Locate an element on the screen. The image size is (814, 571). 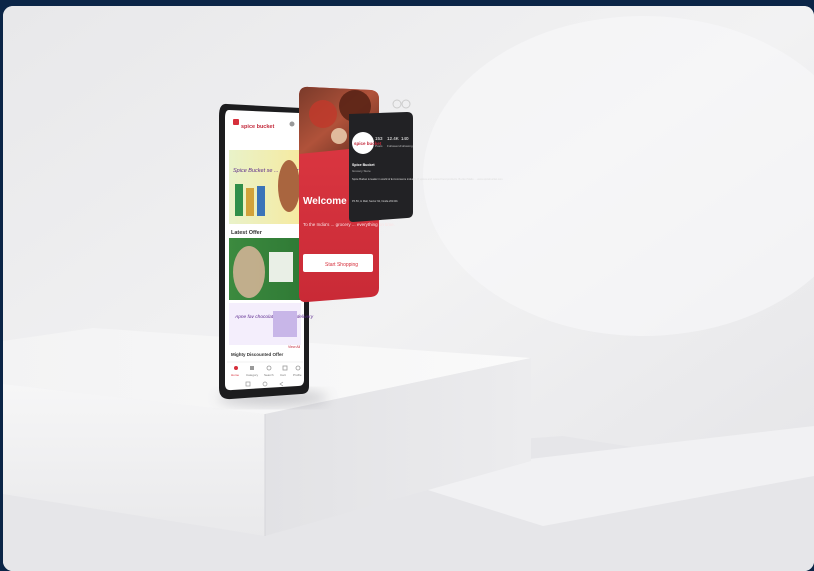
menu-icon is located at coordinates (236, 122).